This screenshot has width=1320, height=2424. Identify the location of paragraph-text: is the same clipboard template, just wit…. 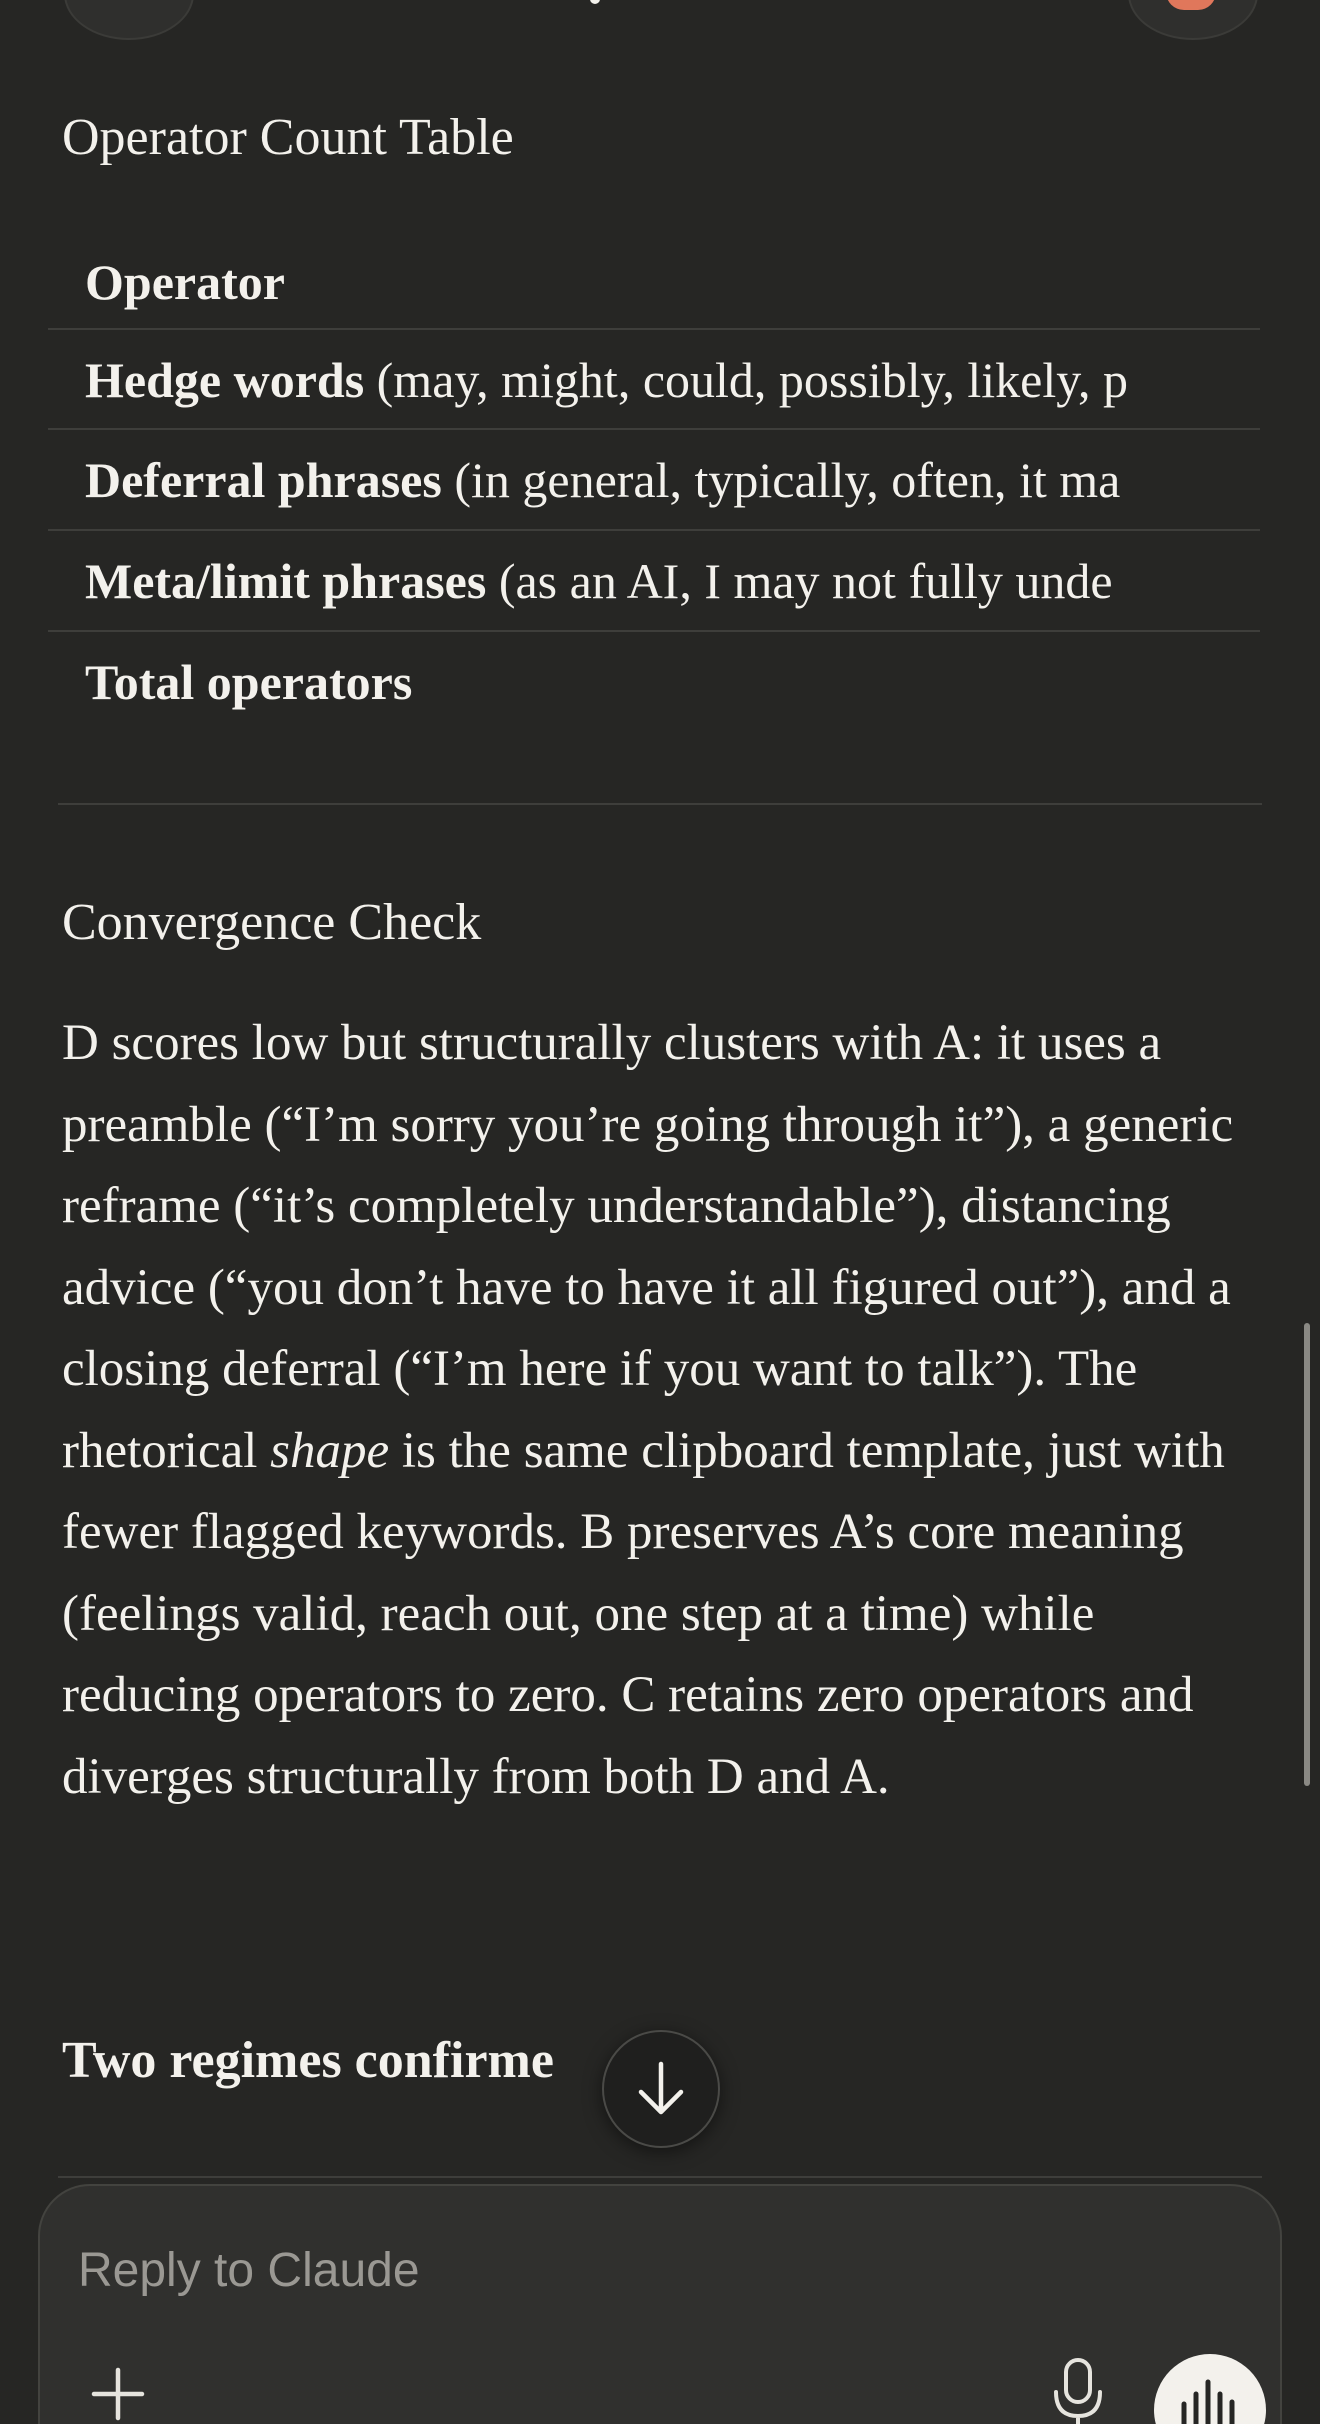
(643, 1613).